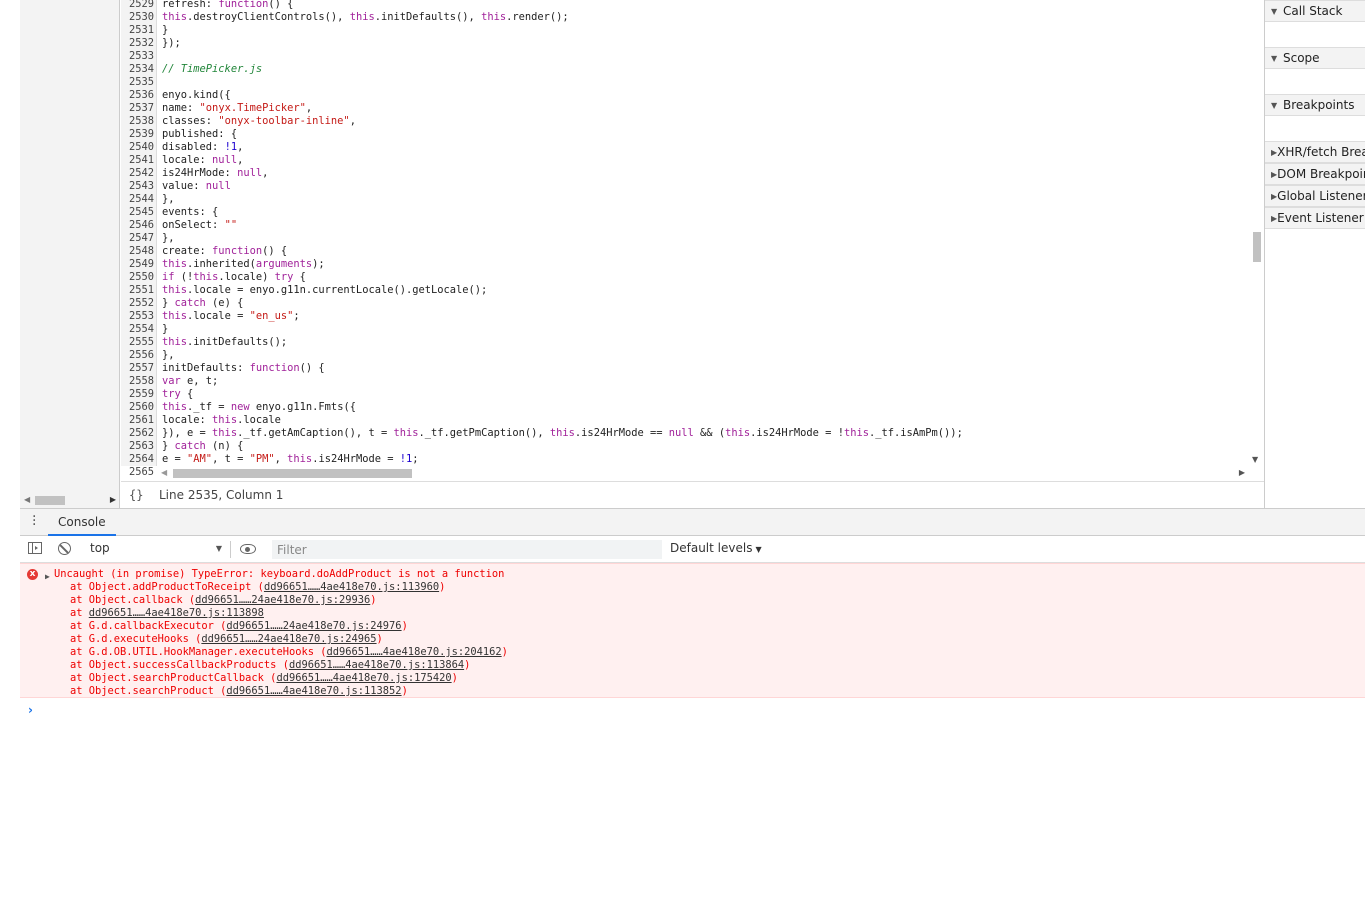 The width and height of the screenshot is (1365, 899). What do you see at coordinates (542, 43) in the screenshot?
I see `code-line: 2532});` at bounding box center [542, 43].